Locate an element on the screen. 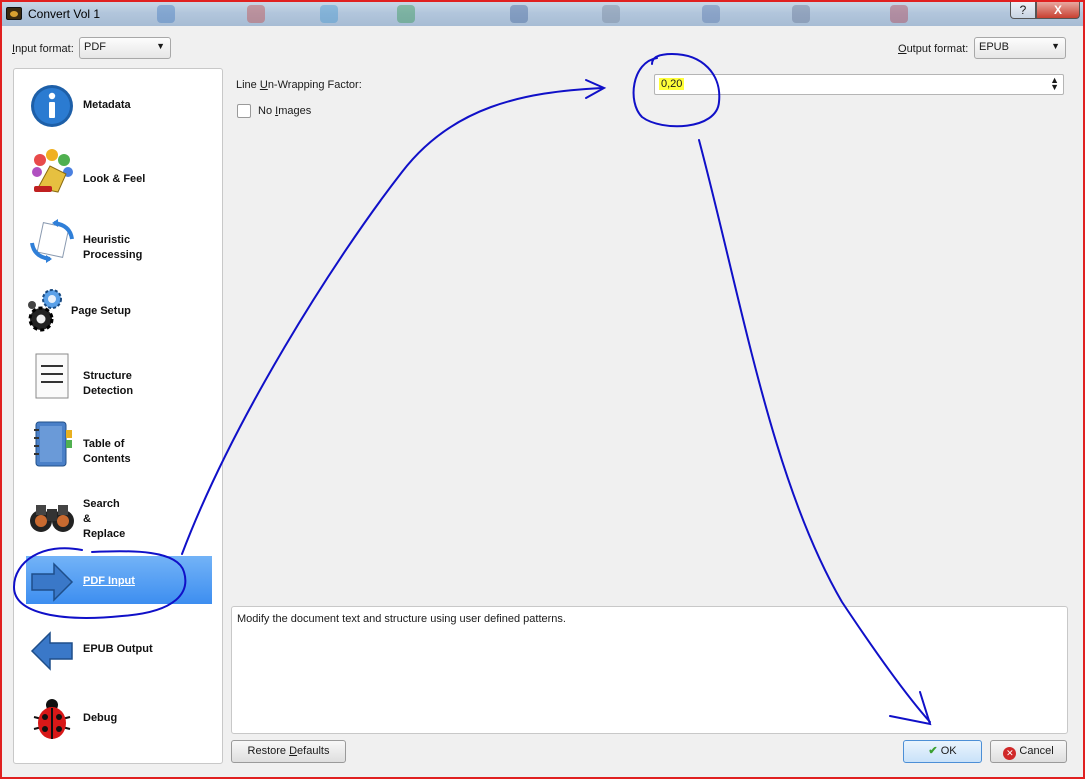 Image resolution: width=1085 pixels, height=779 pixels. no-images-label: No Images is located at coordinates (284, 111).